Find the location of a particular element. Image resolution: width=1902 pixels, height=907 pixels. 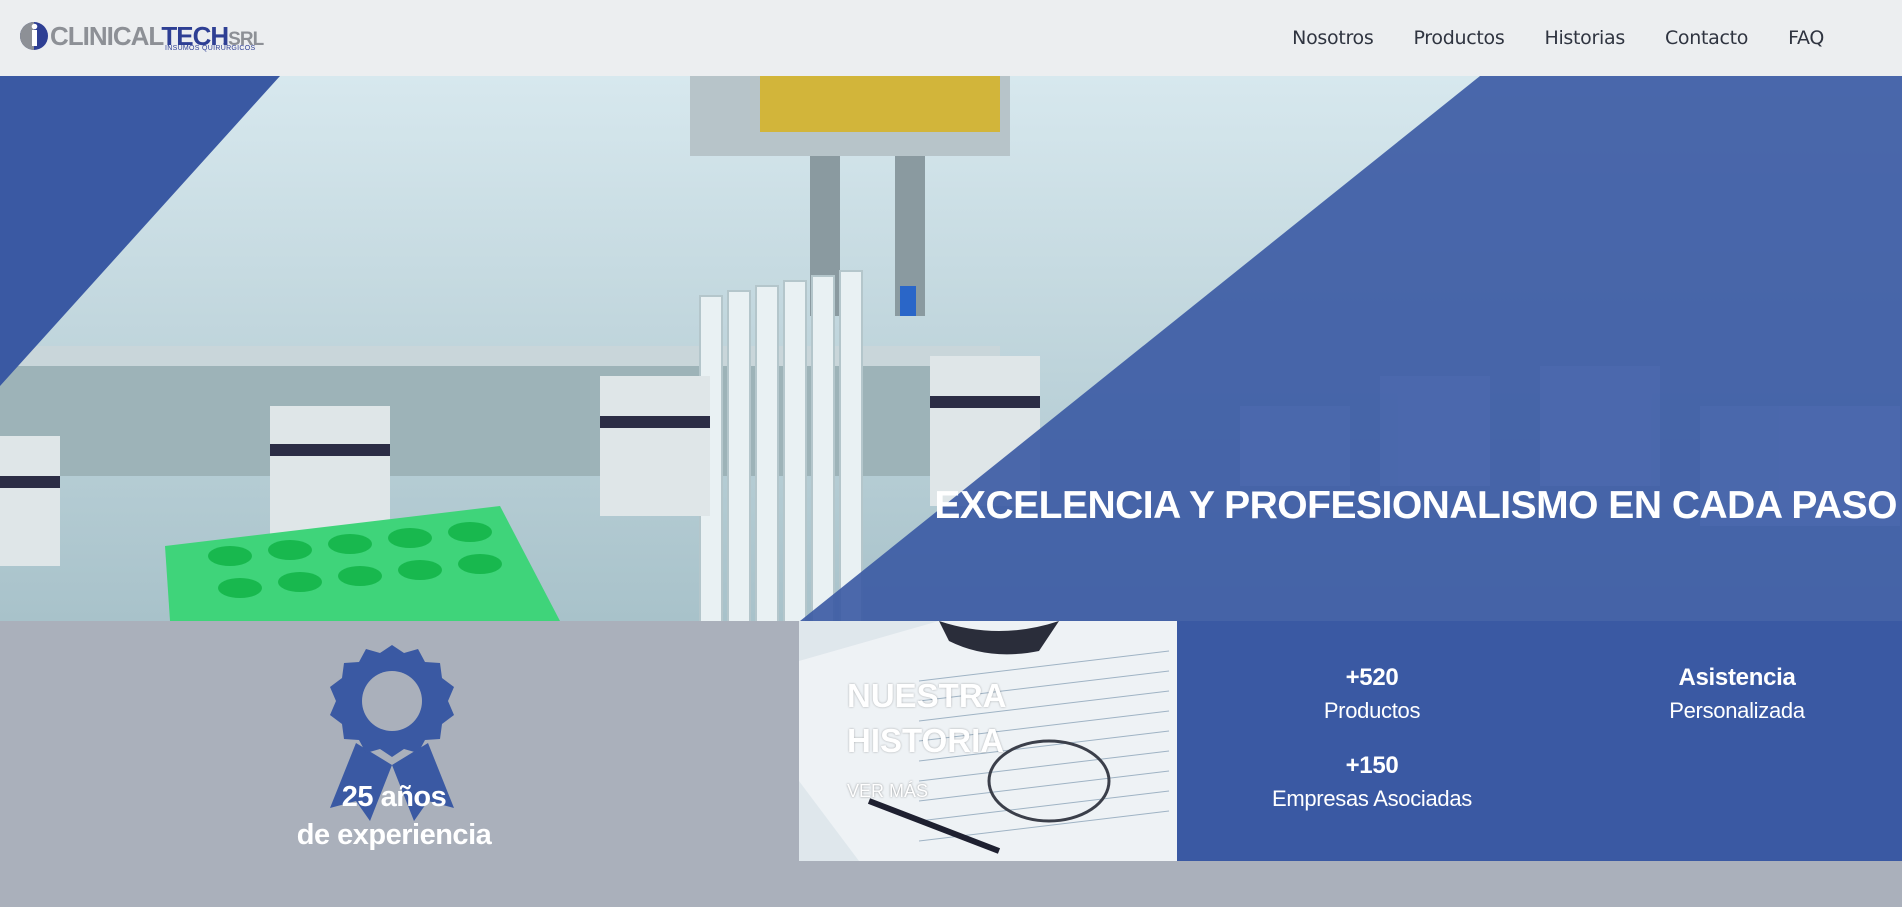

experience-section: 25 años de experiencia is located at coordinates (399, 741).